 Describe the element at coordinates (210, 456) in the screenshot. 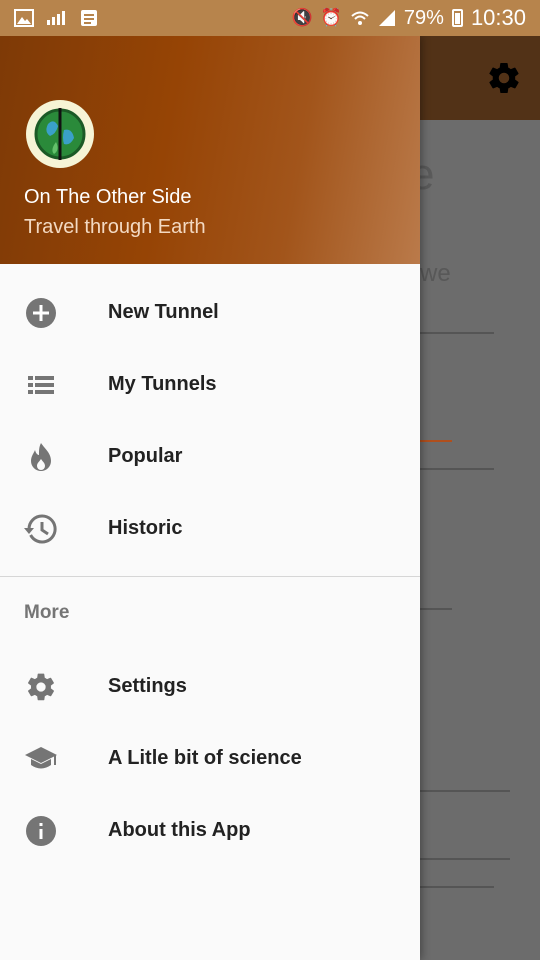

I see `menu-item-popular: Popular` at that location.